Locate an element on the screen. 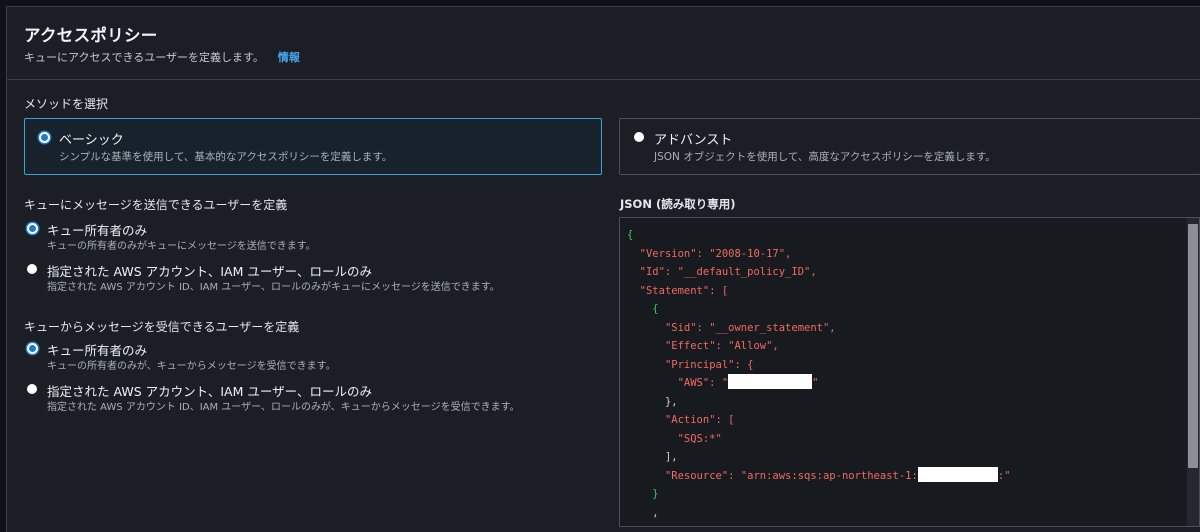 This screenshot has width=1200, height=532. send-section-label: キューにメッセージを送信できるユーザーを定義 is located at coordinates (156, 205).